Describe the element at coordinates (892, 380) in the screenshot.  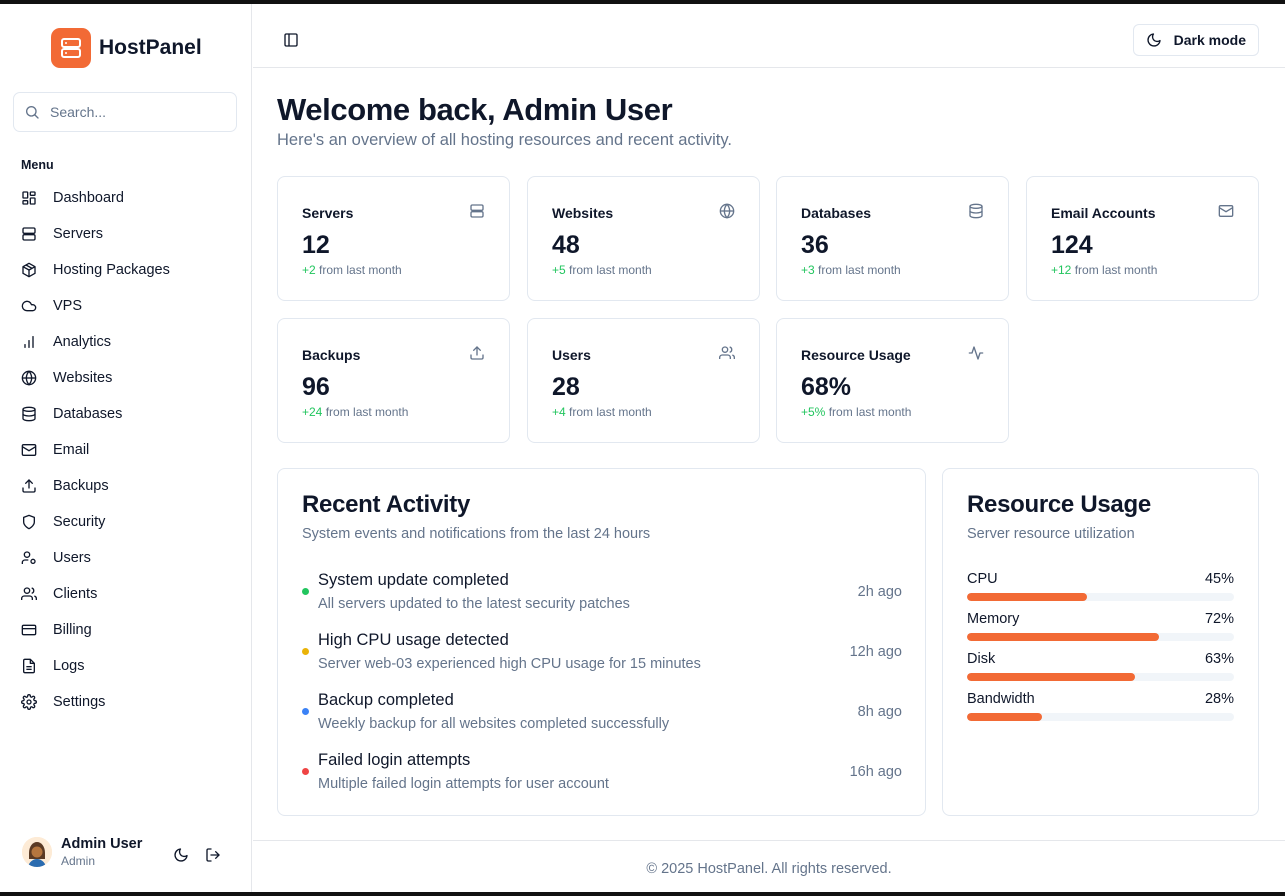
I see `stat-card-resource-usage: Resource Usage 68% +5% from last month` at that location.